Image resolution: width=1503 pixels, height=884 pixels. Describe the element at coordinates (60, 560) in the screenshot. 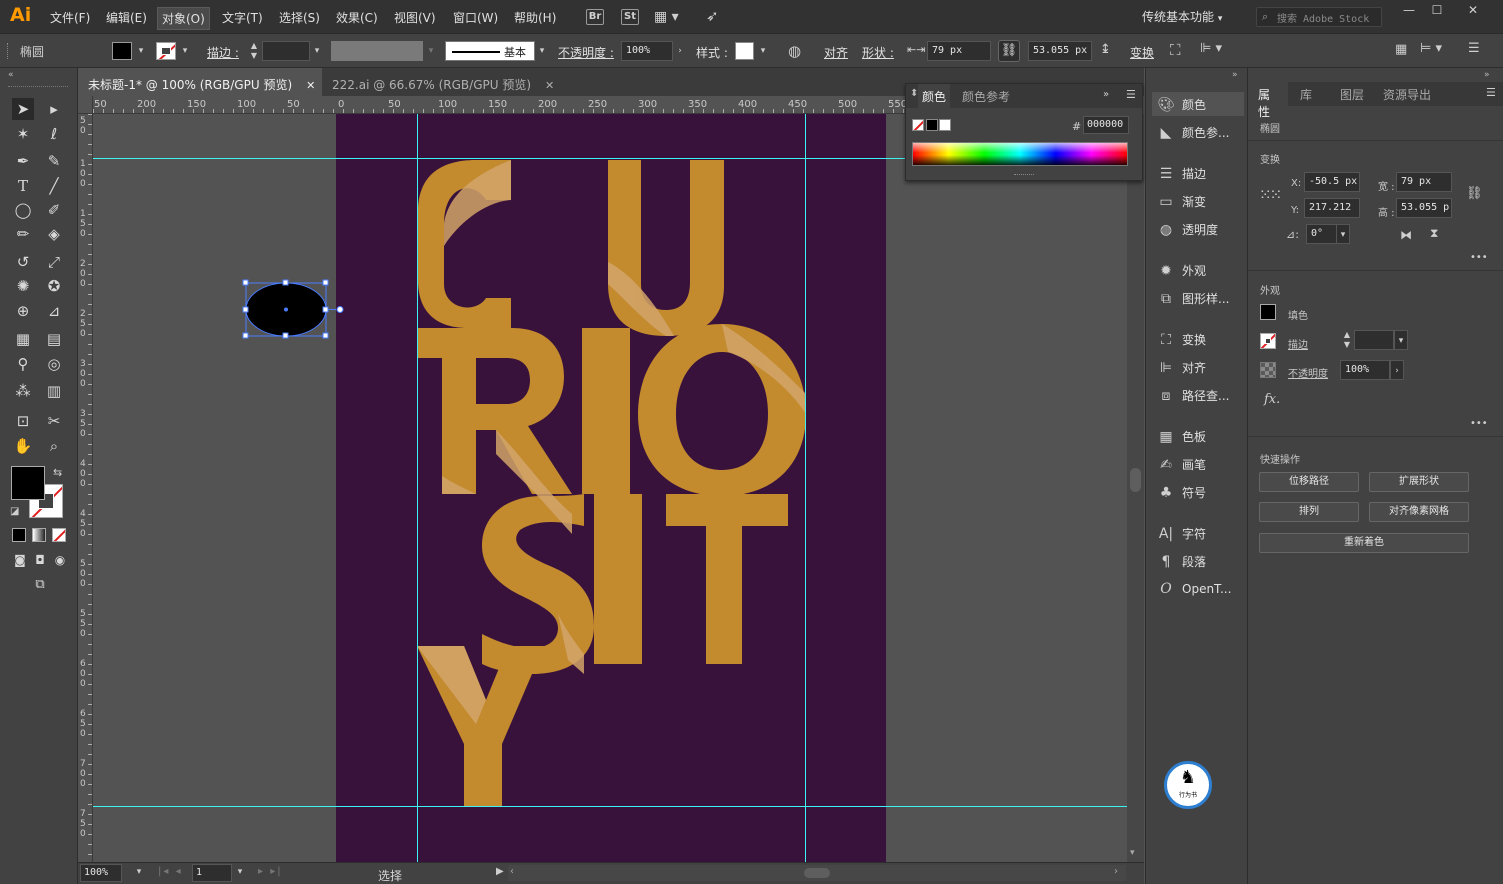

I see `draw-inside-icon: ◉` at that location.